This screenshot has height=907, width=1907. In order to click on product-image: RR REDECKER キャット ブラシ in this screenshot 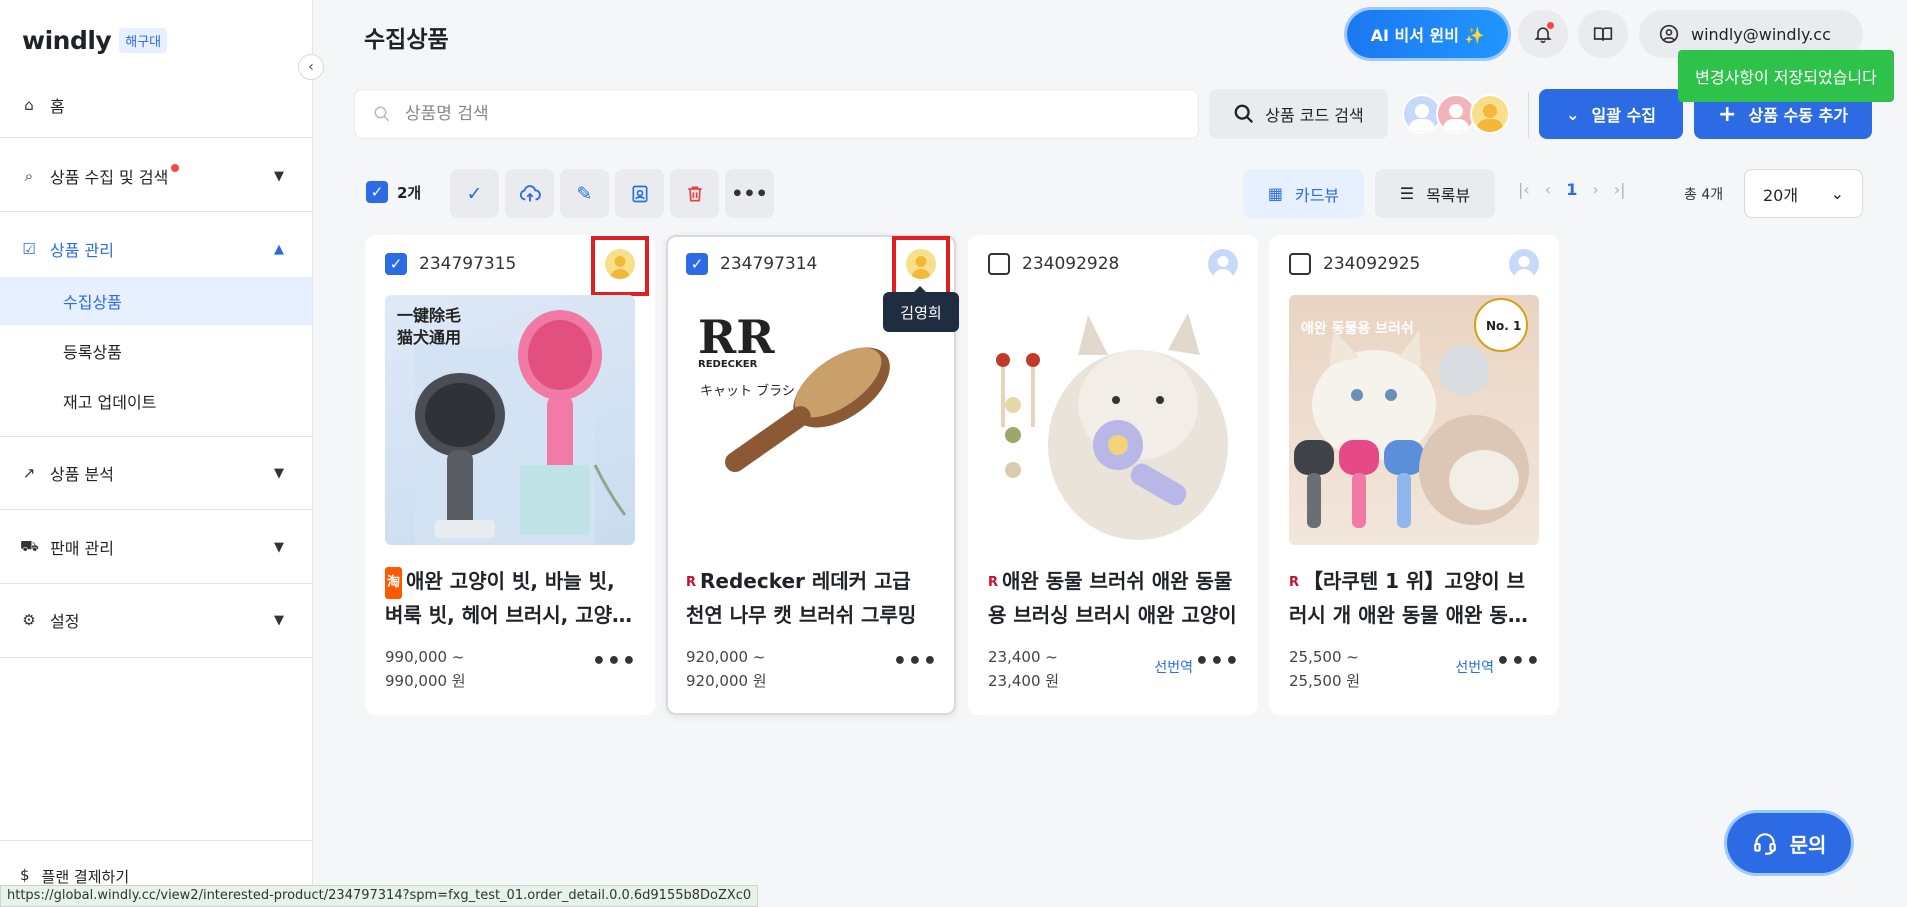, I will do `click(811, 420)`.